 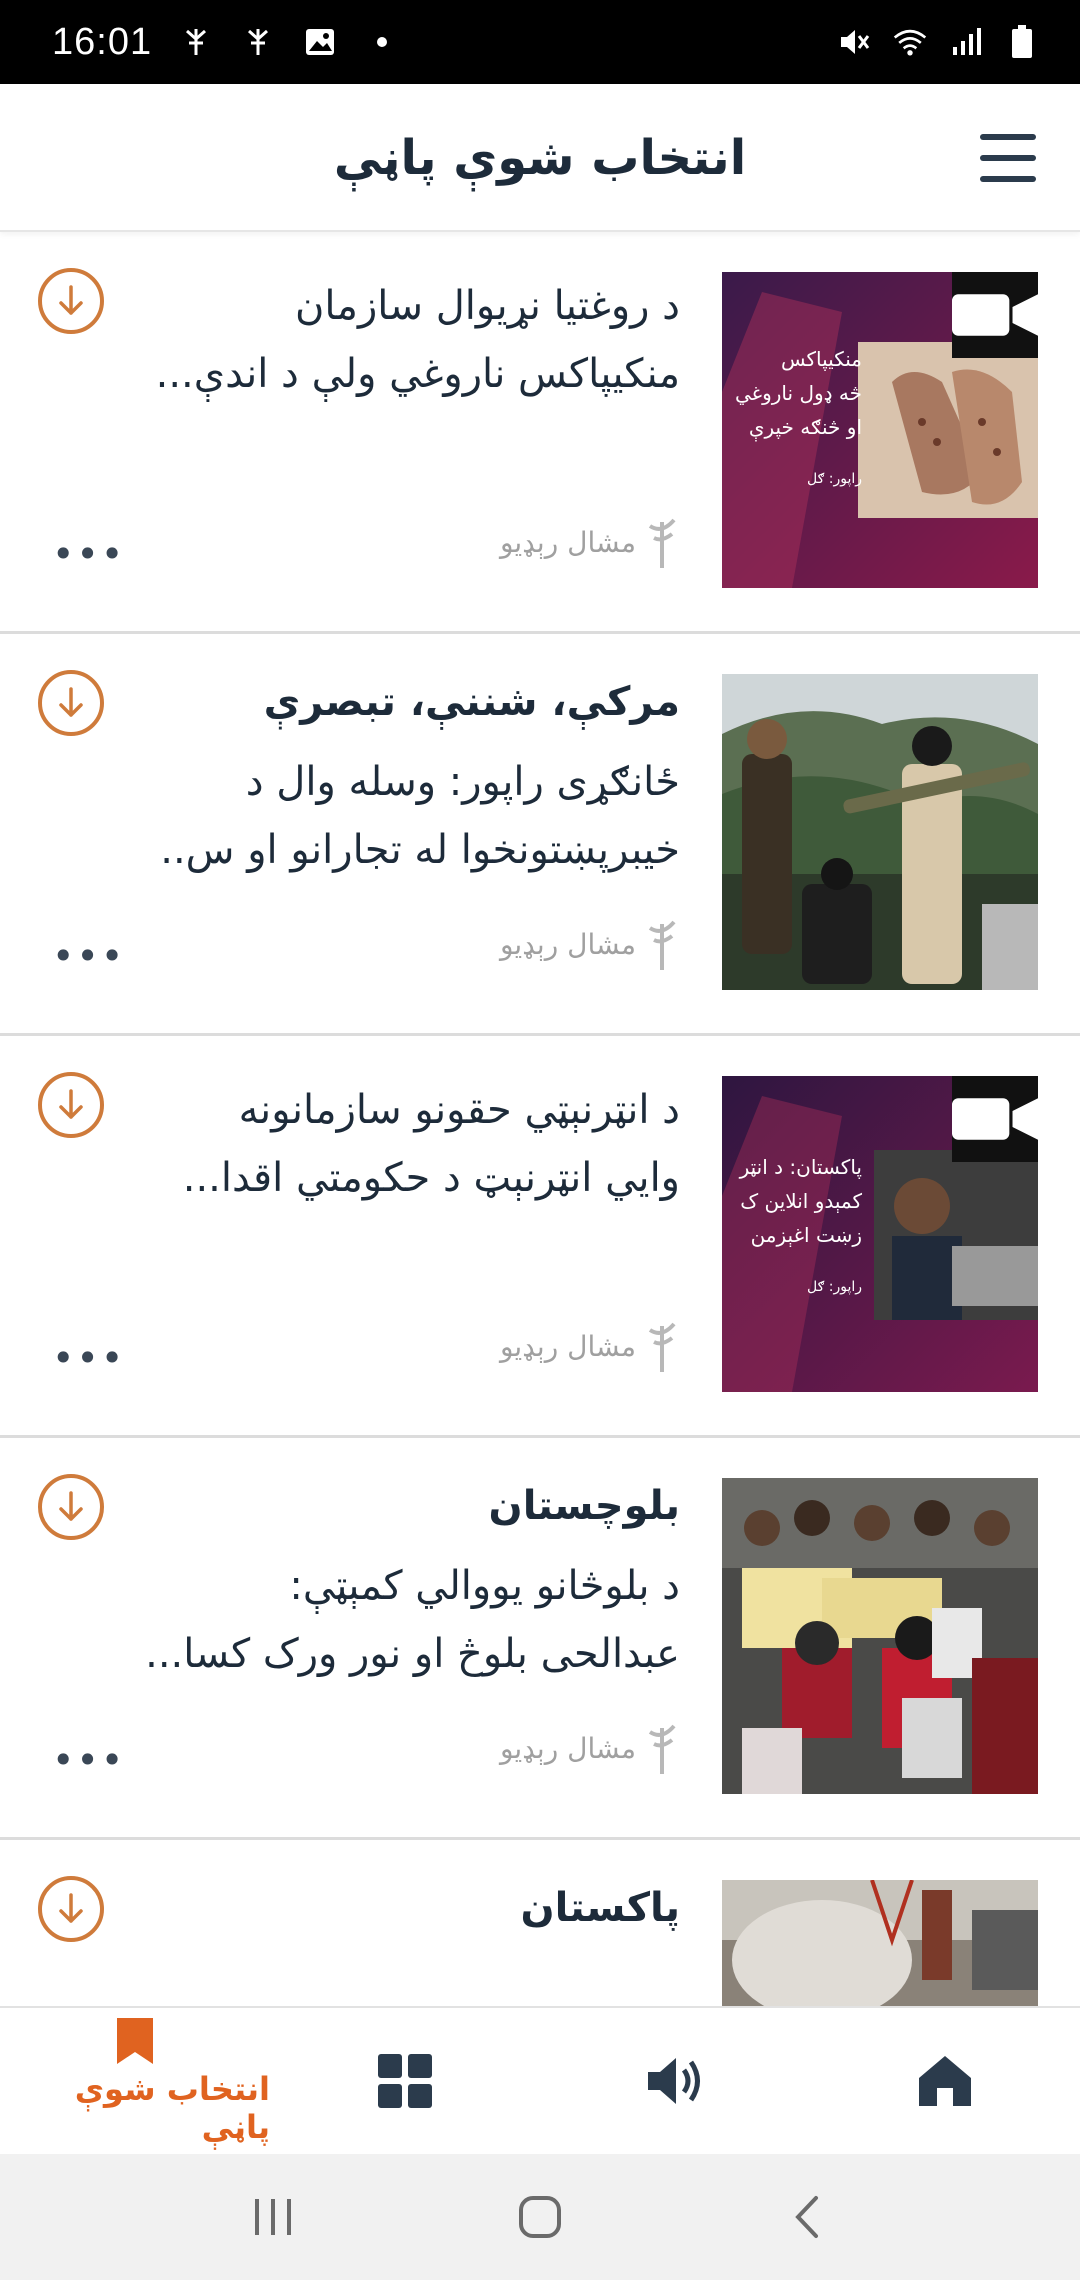 I want to click on article-category: بلوچستان, so click(x=400, y=1506).